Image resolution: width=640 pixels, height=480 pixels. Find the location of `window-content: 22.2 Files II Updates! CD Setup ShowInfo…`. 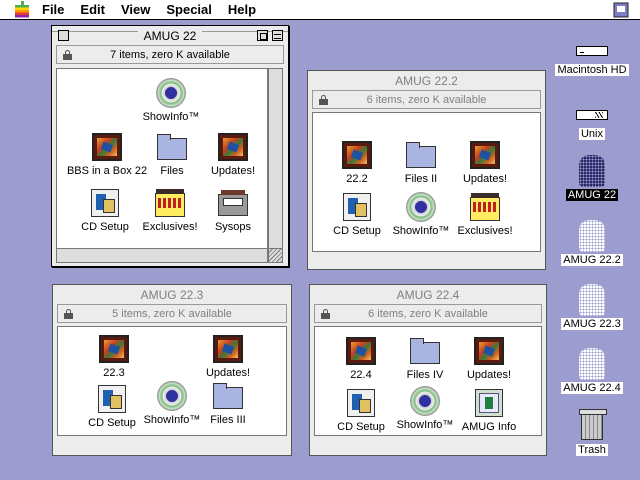

window-content: 22.2 Files II Updates! CD Setup ShowInfo… is located at coordinates (426, 182).